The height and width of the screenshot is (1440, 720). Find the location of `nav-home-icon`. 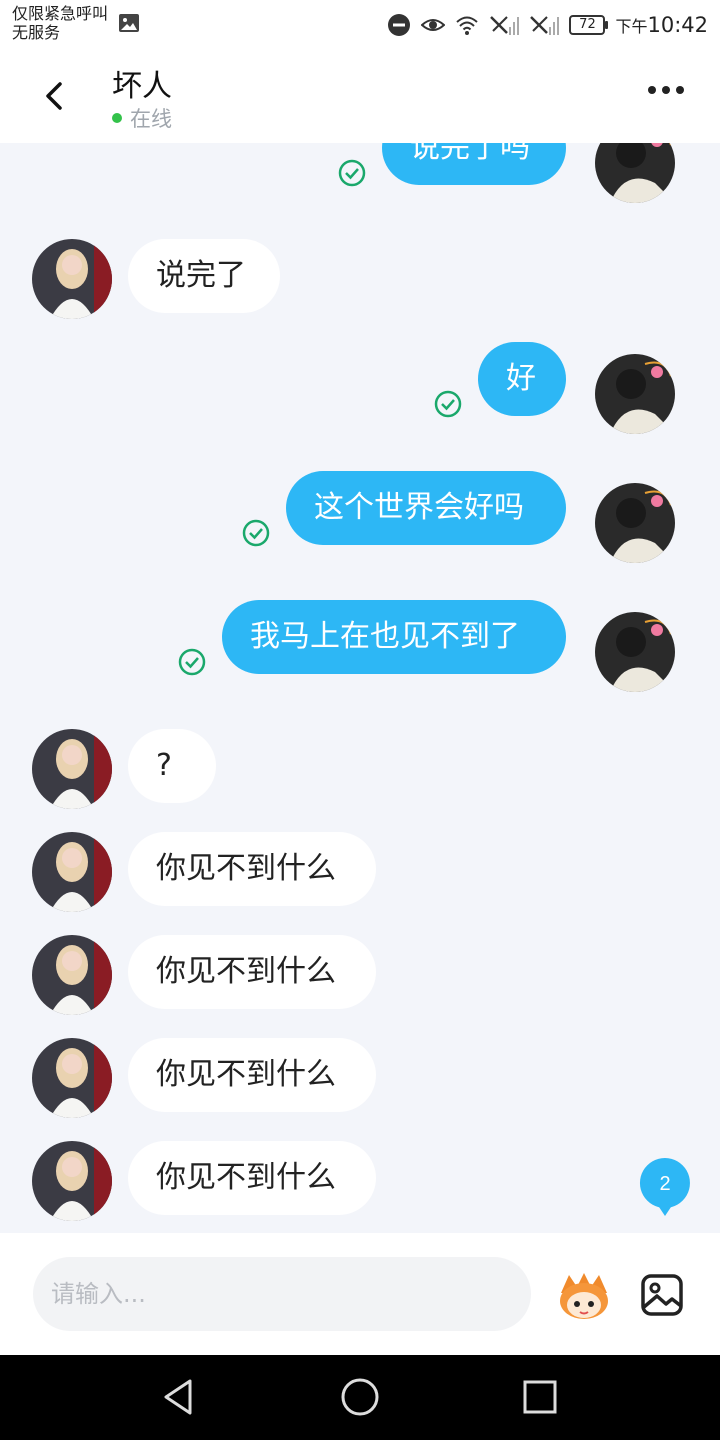

nav-home-icon is located at coordinates (360, 1397).